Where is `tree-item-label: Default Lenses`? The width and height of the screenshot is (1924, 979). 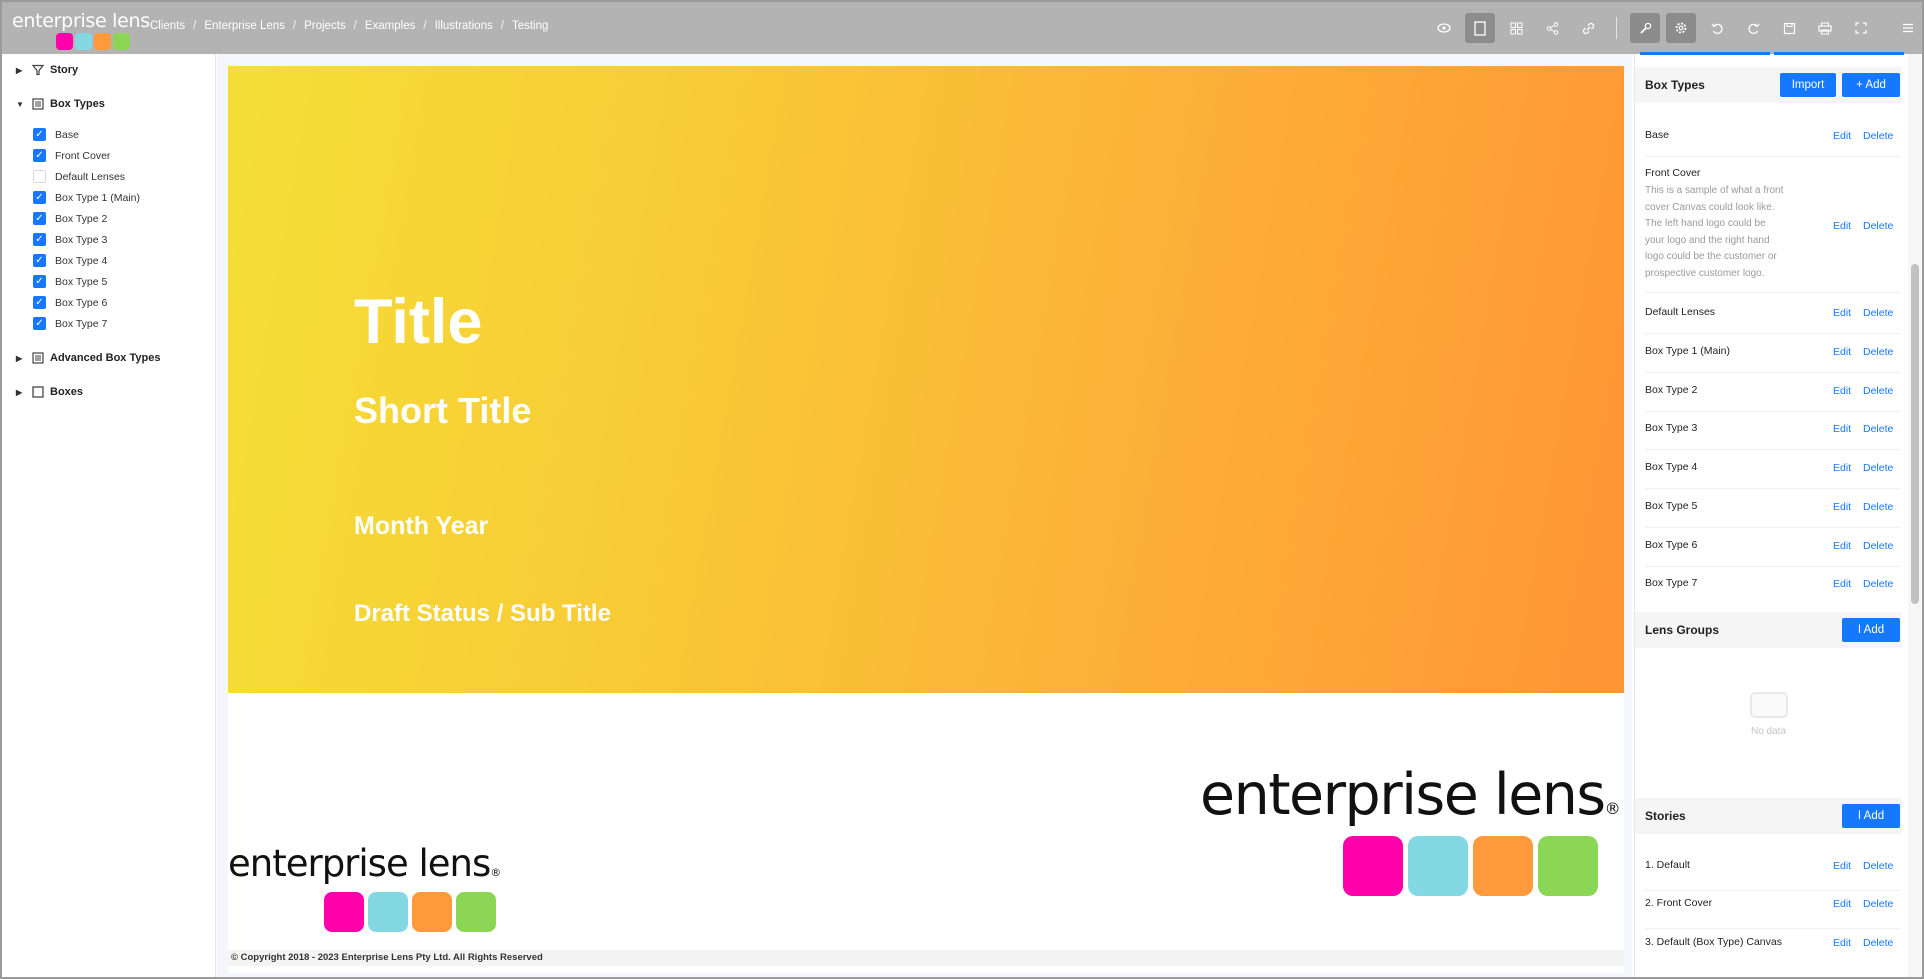 tree-item-label: Default Lenses is located at coordinates (90, 176).